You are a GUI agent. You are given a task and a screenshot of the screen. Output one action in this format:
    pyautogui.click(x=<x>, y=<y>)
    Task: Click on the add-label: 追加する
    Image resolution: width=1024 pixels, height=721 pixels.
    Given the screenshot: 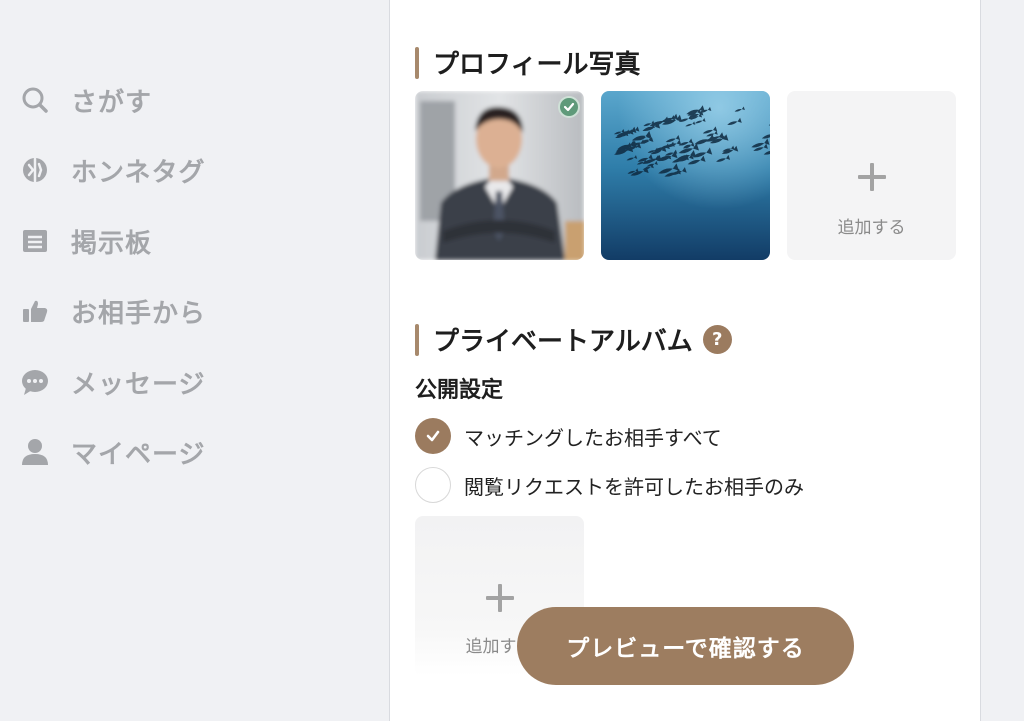 What is the action you would take?
    pyautogui.click(x=871, y=228)
    